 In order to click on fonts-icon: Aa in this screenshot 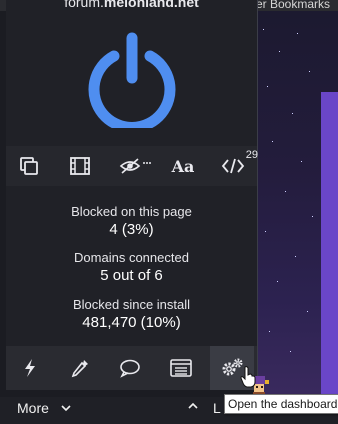, I will do `click(183, 166)`.